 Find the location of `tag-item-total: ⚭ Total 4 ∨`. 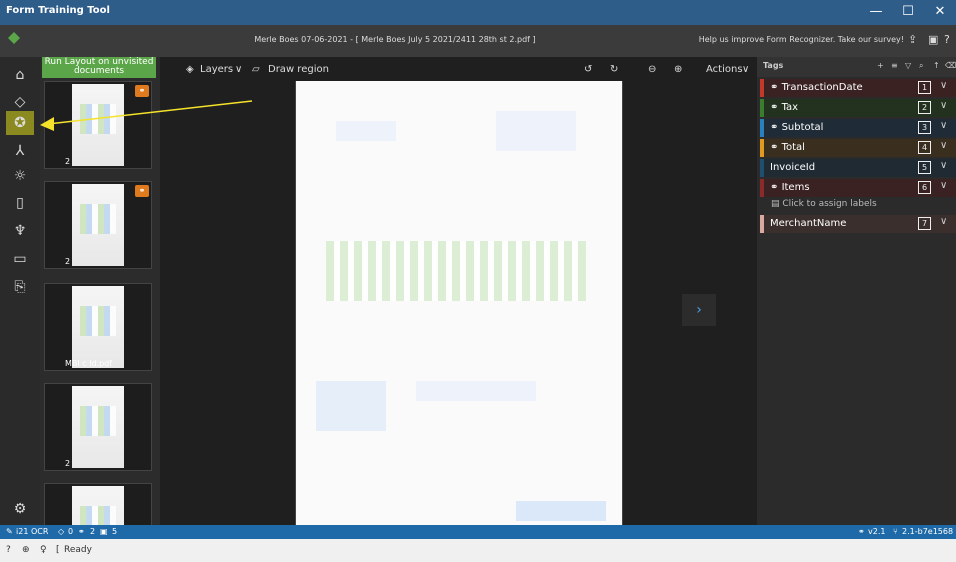

tag-item-total: ⚭ Total 4 ∨ is located at coordinates (858, 148).